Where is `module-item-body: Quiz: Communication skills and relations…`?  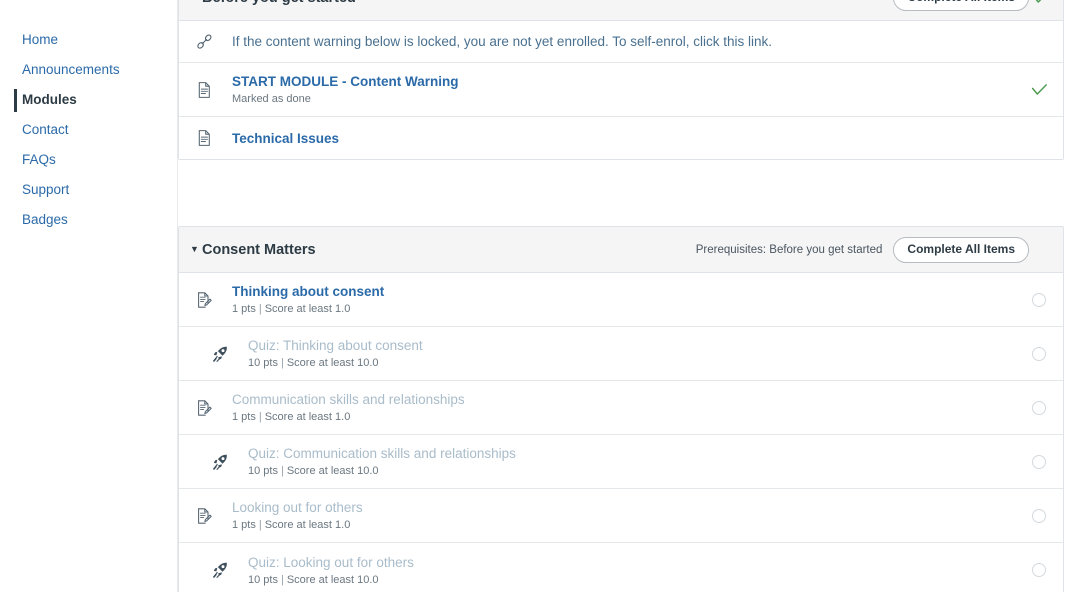
module-item-body: Quiz: Communication skills and relations… is located at coordinates (629, 461).